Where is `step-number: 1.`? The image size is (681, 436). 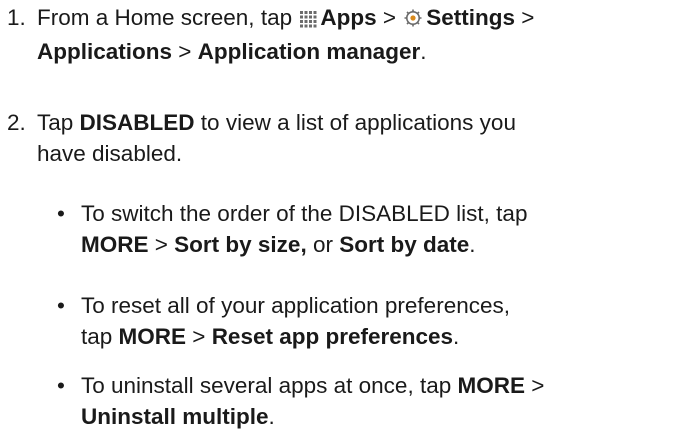
step-number: 1. is located at coordinates (16, 17).